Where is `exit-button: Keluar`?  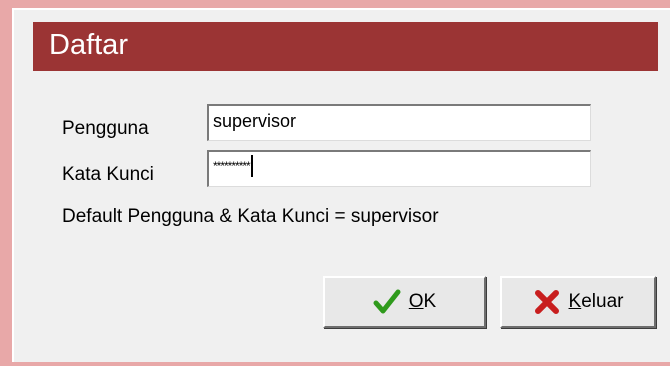
exit-button: Keluar is located at coordinates (578, 302).